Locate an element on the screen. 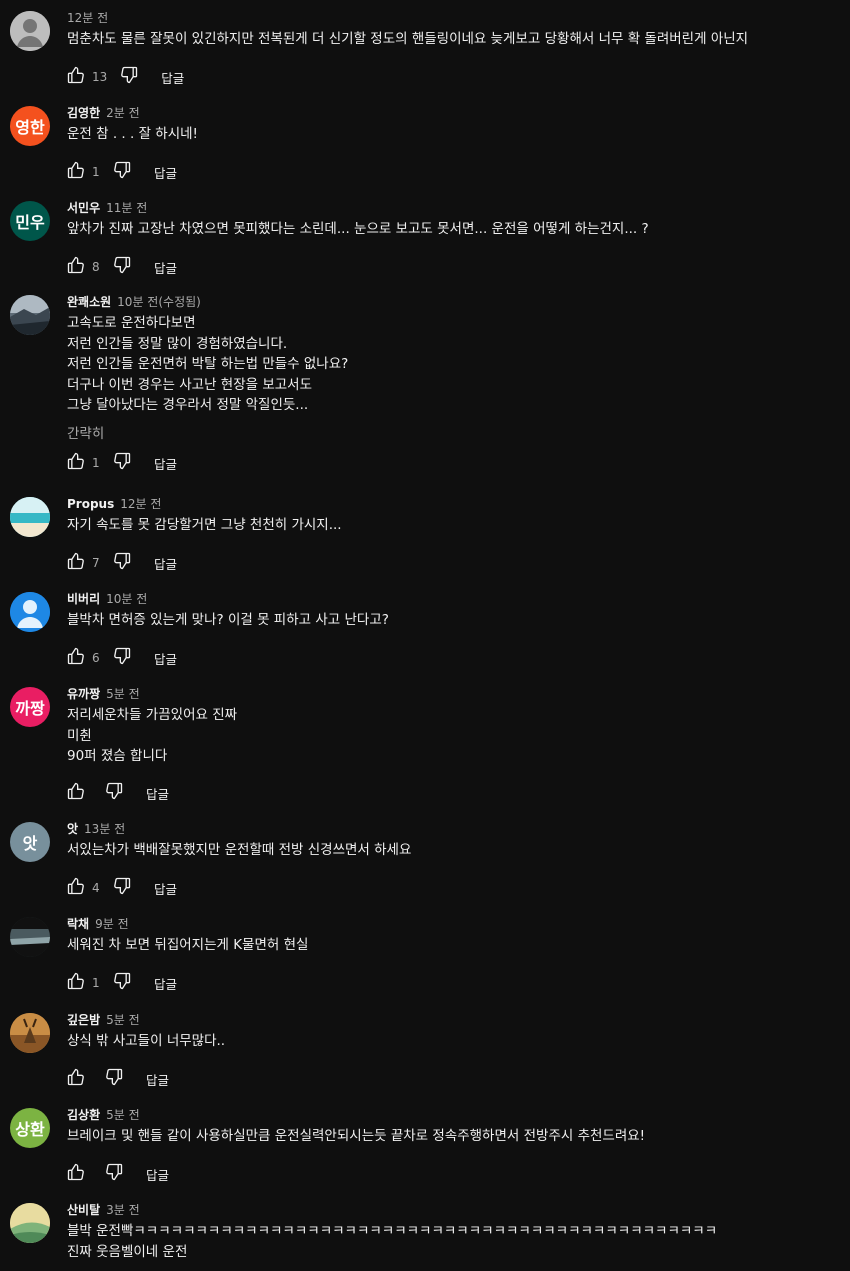 The height and width of the screenshot is (1271, 850). author-name: 김상환 is located at coordinates (83, 1115).